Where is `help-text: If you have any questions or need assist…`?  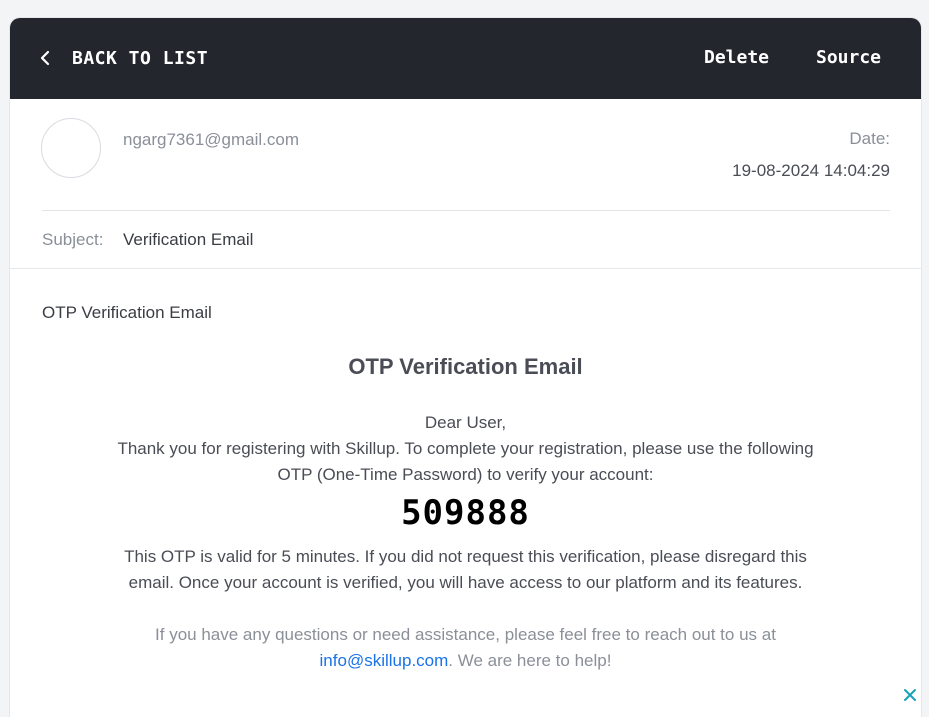 help-text: If you have any questions or need assist… is located at coordinates (465, 648).